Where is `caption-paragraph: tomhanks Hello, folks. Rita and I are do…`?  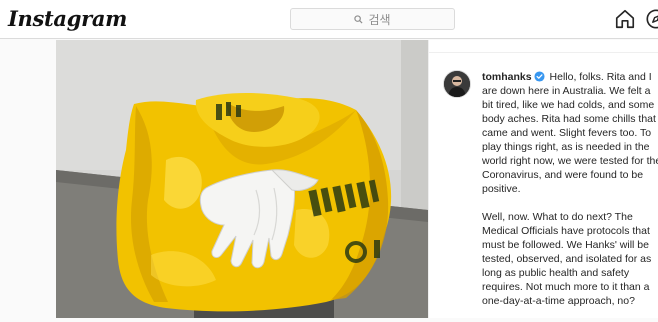 caption-paragraph: tomhanks Hello, folks. Rita and I are do… is located at coordinates (570, 133).